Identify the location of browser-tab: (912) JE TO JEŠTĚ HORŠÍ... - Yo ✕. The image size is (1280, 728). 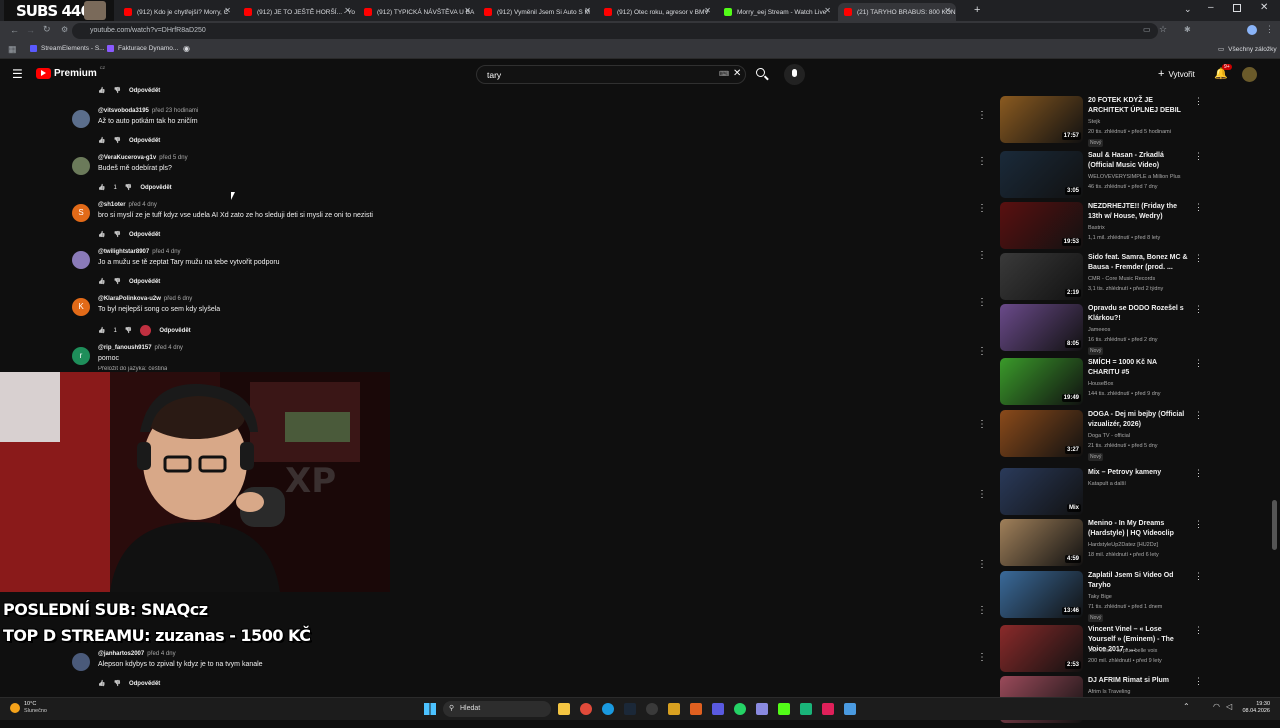
(297, 12).